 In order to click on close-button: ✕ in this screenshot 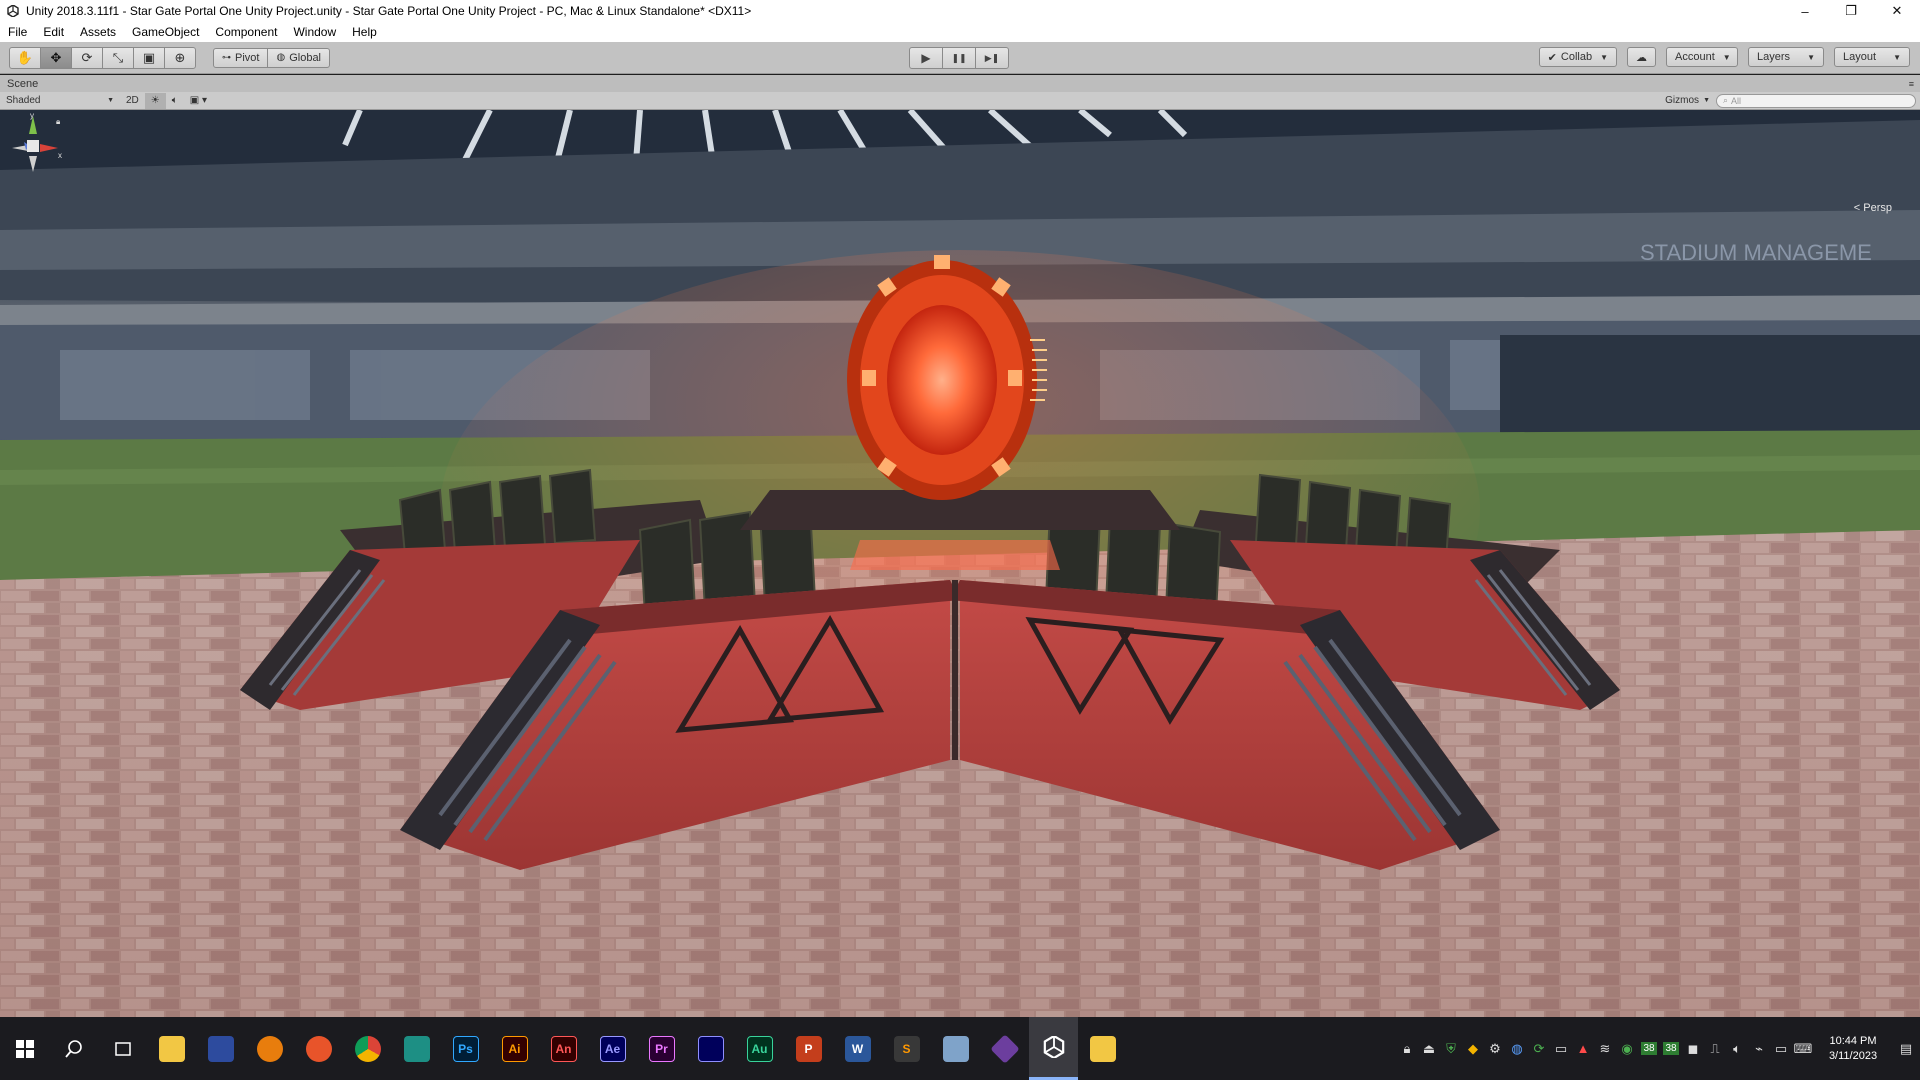, I will do `click(1897, 11)`.